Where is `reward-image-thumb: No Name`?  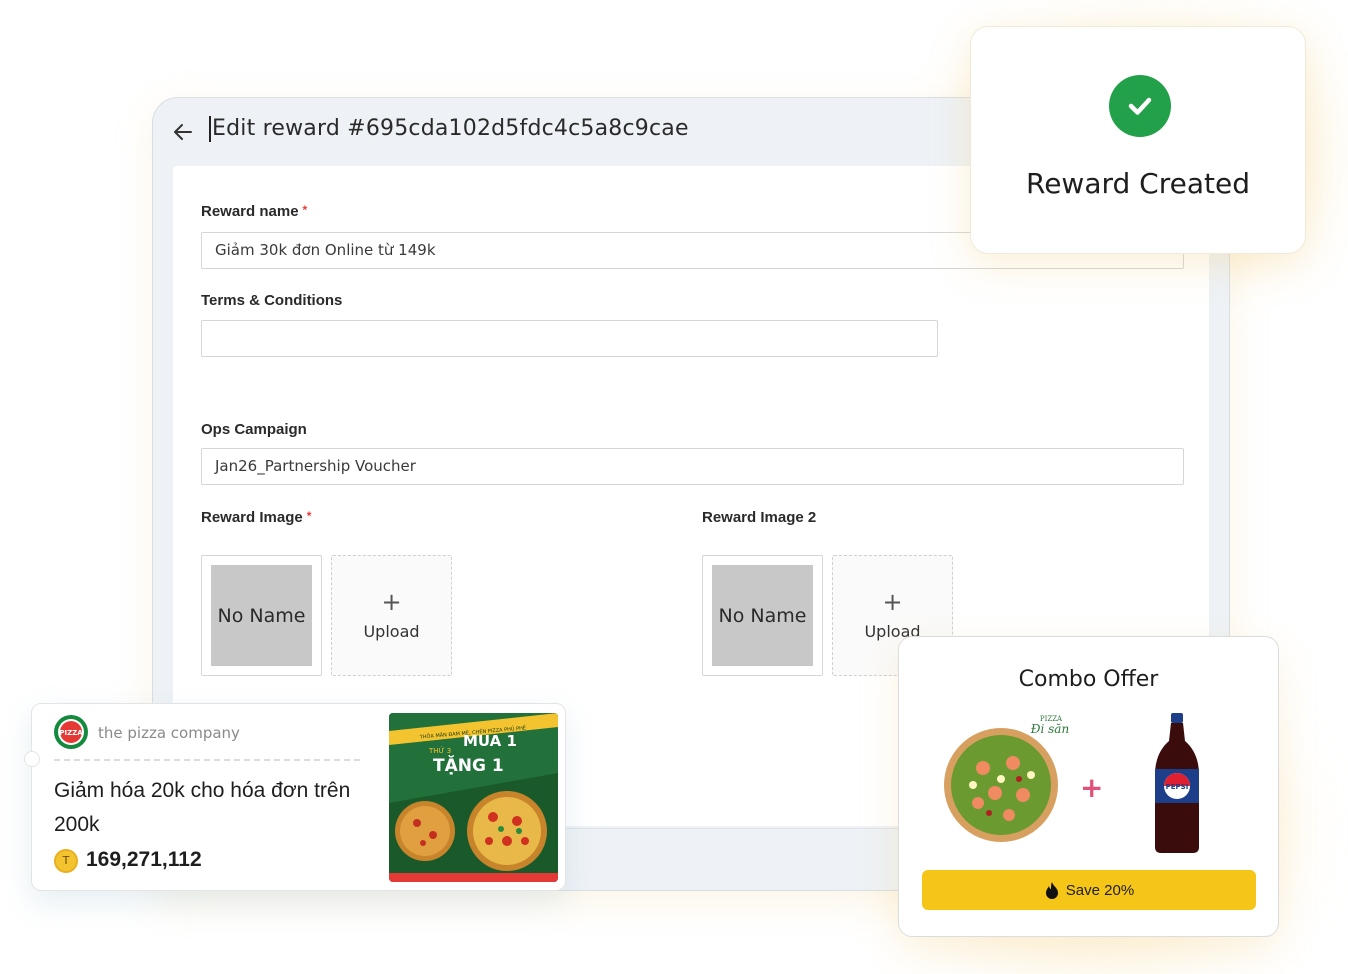 reward-image-thumb: No Name is located at coordinates (261, 615).